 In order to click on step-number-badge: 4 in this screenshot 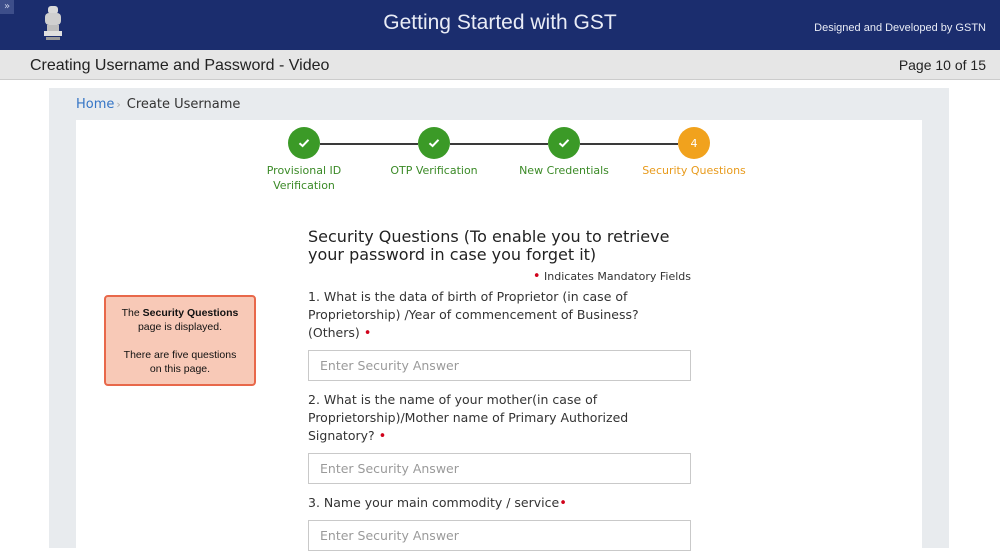, I will do `click(694, 143)`.